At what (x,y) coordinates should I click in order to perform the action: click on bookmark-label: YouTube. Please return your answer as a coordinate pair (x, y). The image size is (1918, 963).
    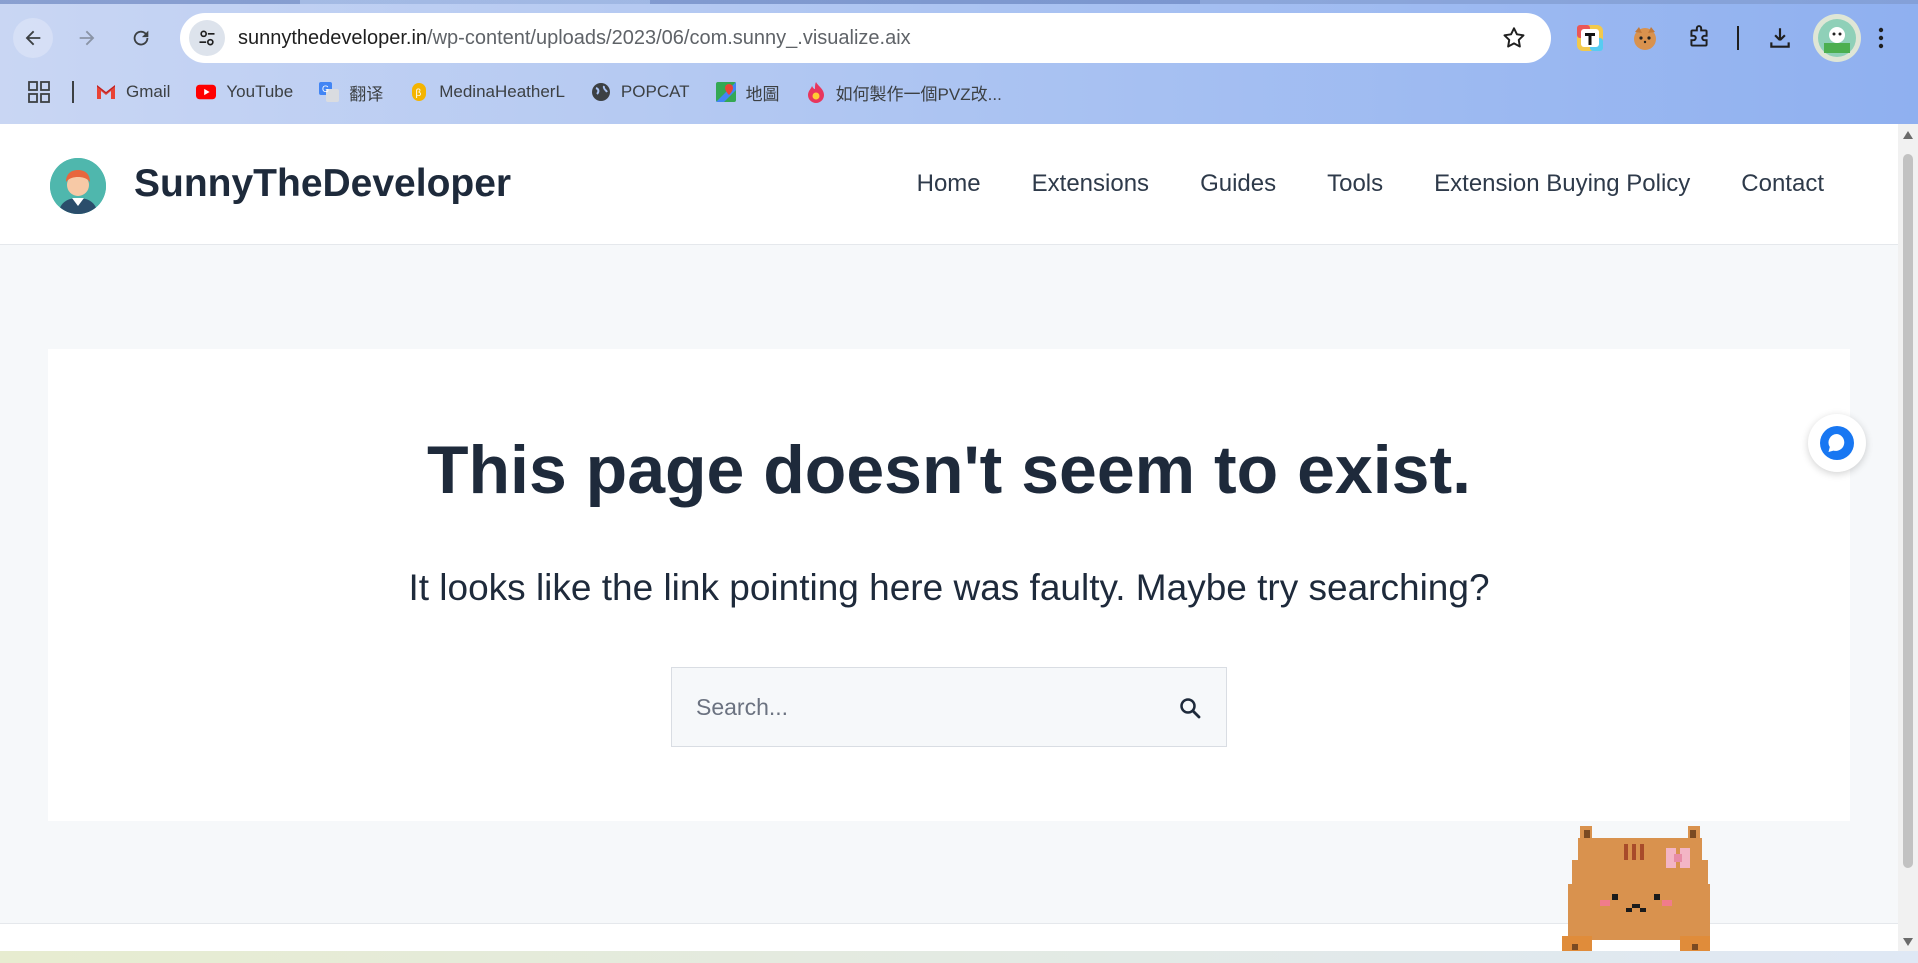
    Looking at the image, I should click on (260, 91).